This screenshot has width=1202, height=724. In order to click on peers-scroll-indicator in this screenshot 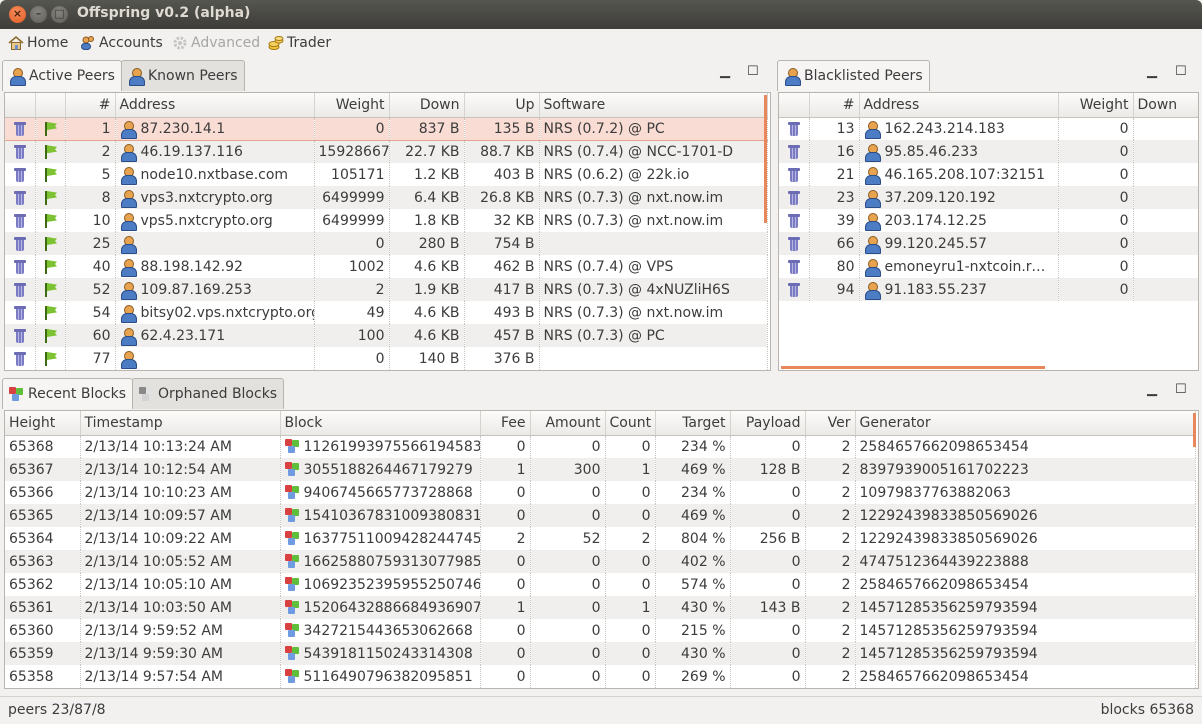, I will do `click(765, 159)`.